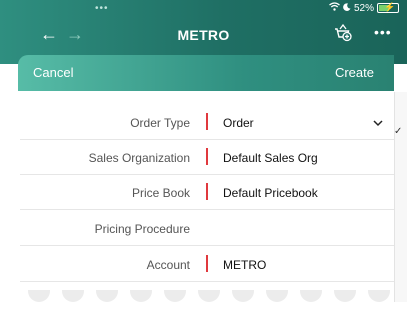  What do you see at coordinates (207, 228) in the screenshot?
I see `pricing-procedure-row: Pricing Procedure` at bounding box center [207, 228].